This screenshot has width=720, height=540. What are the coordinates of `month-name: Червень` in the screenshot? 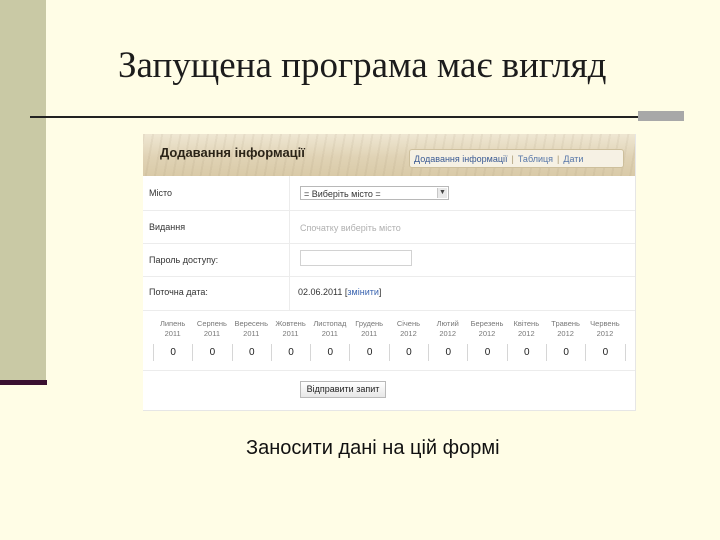 It's located at (605, 323).